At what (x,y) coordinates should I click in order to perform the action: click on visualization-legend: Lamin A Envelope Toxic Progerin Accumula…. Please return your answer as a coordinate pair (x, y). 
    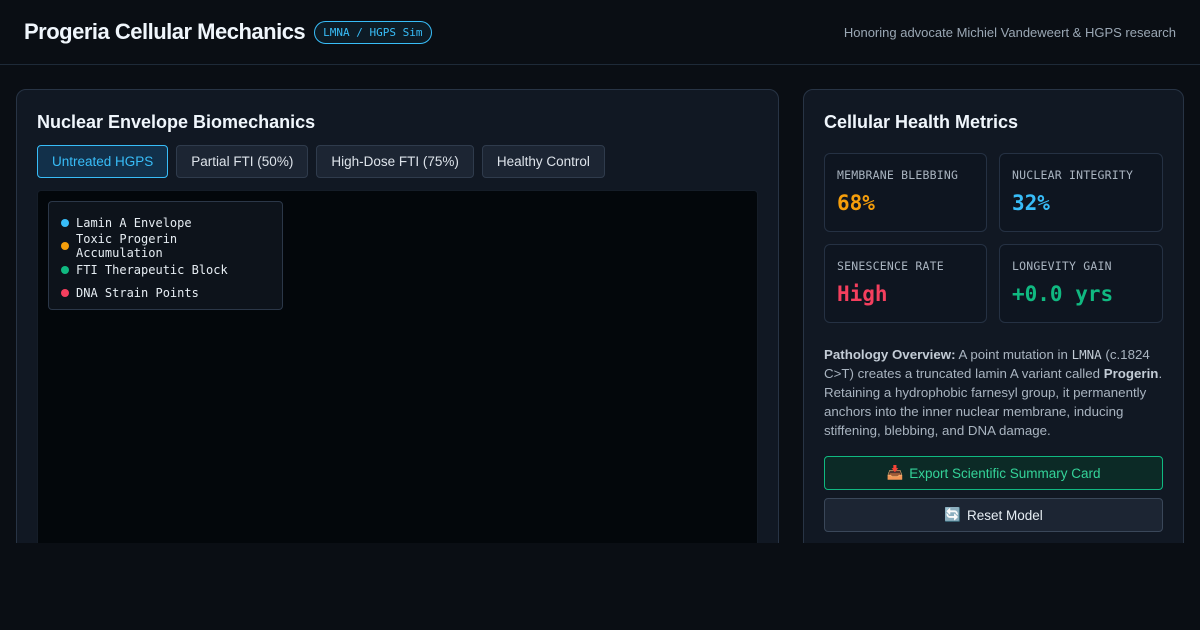
    Looking at the image, I should click on (165, 255).